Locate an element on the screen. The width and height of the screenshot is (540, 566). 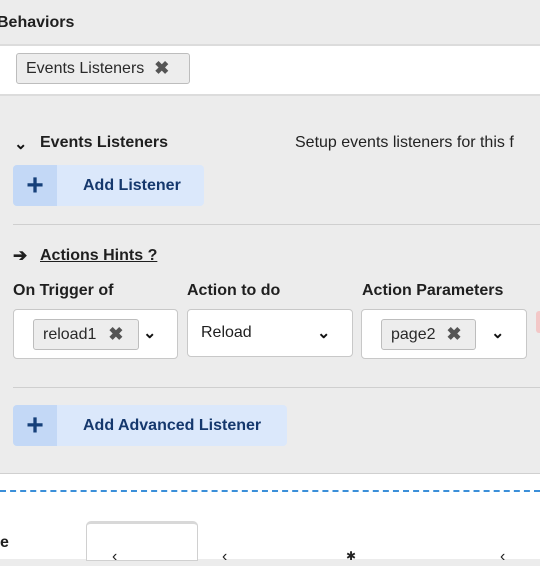
tag-label: reload1 is located at coordinates (70, 334).